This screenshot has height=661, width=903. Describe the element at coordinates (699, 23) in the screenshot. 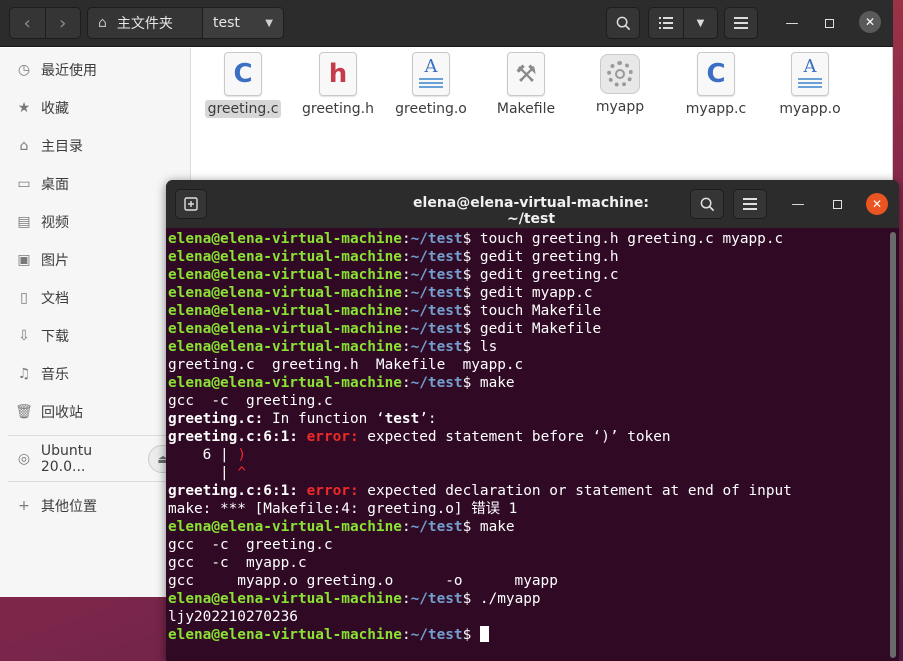

I see `view-options-button: ▼` at that location.